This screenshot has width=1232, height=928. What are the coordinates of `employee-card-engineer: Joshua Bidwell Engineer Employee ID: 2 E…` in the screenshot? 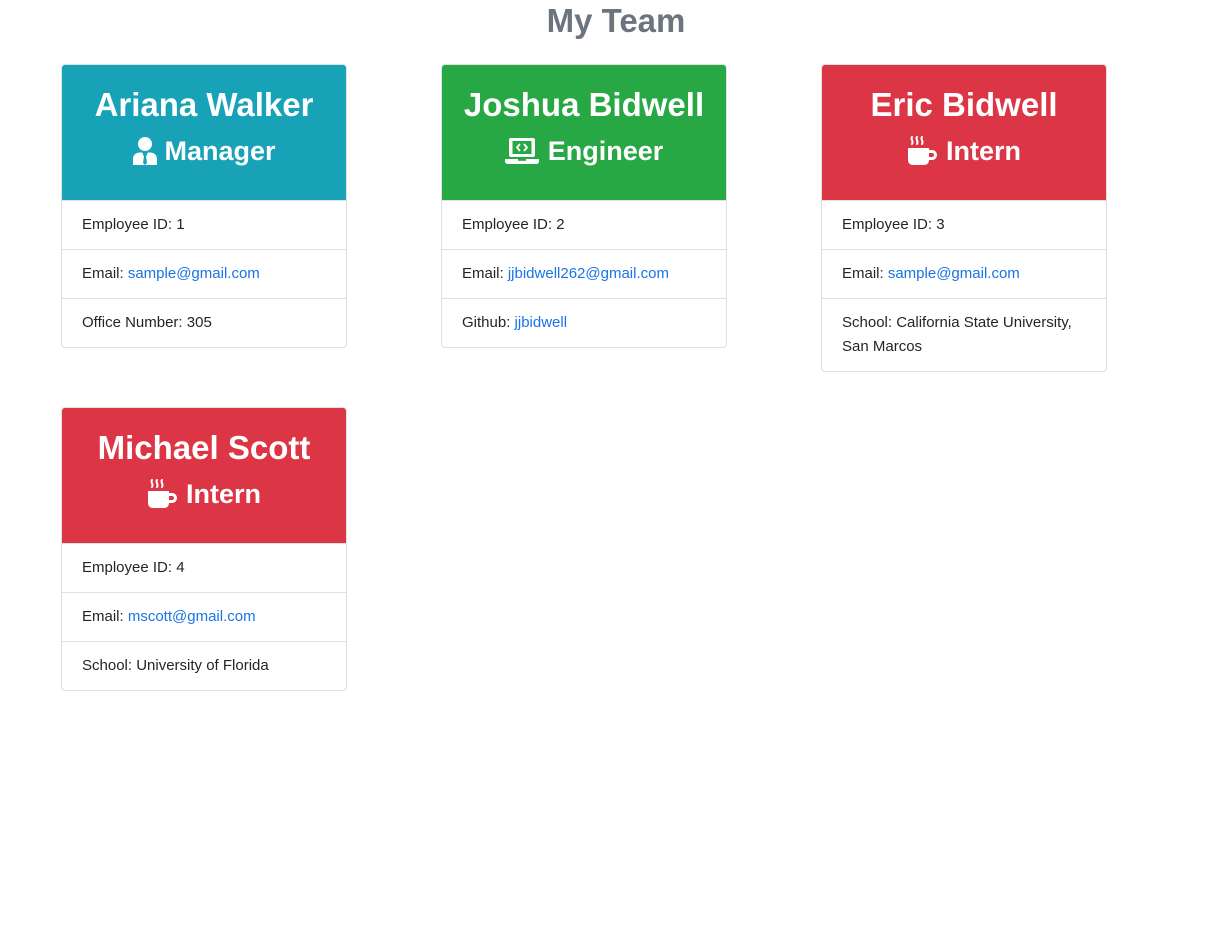 It's located at (584, 206).